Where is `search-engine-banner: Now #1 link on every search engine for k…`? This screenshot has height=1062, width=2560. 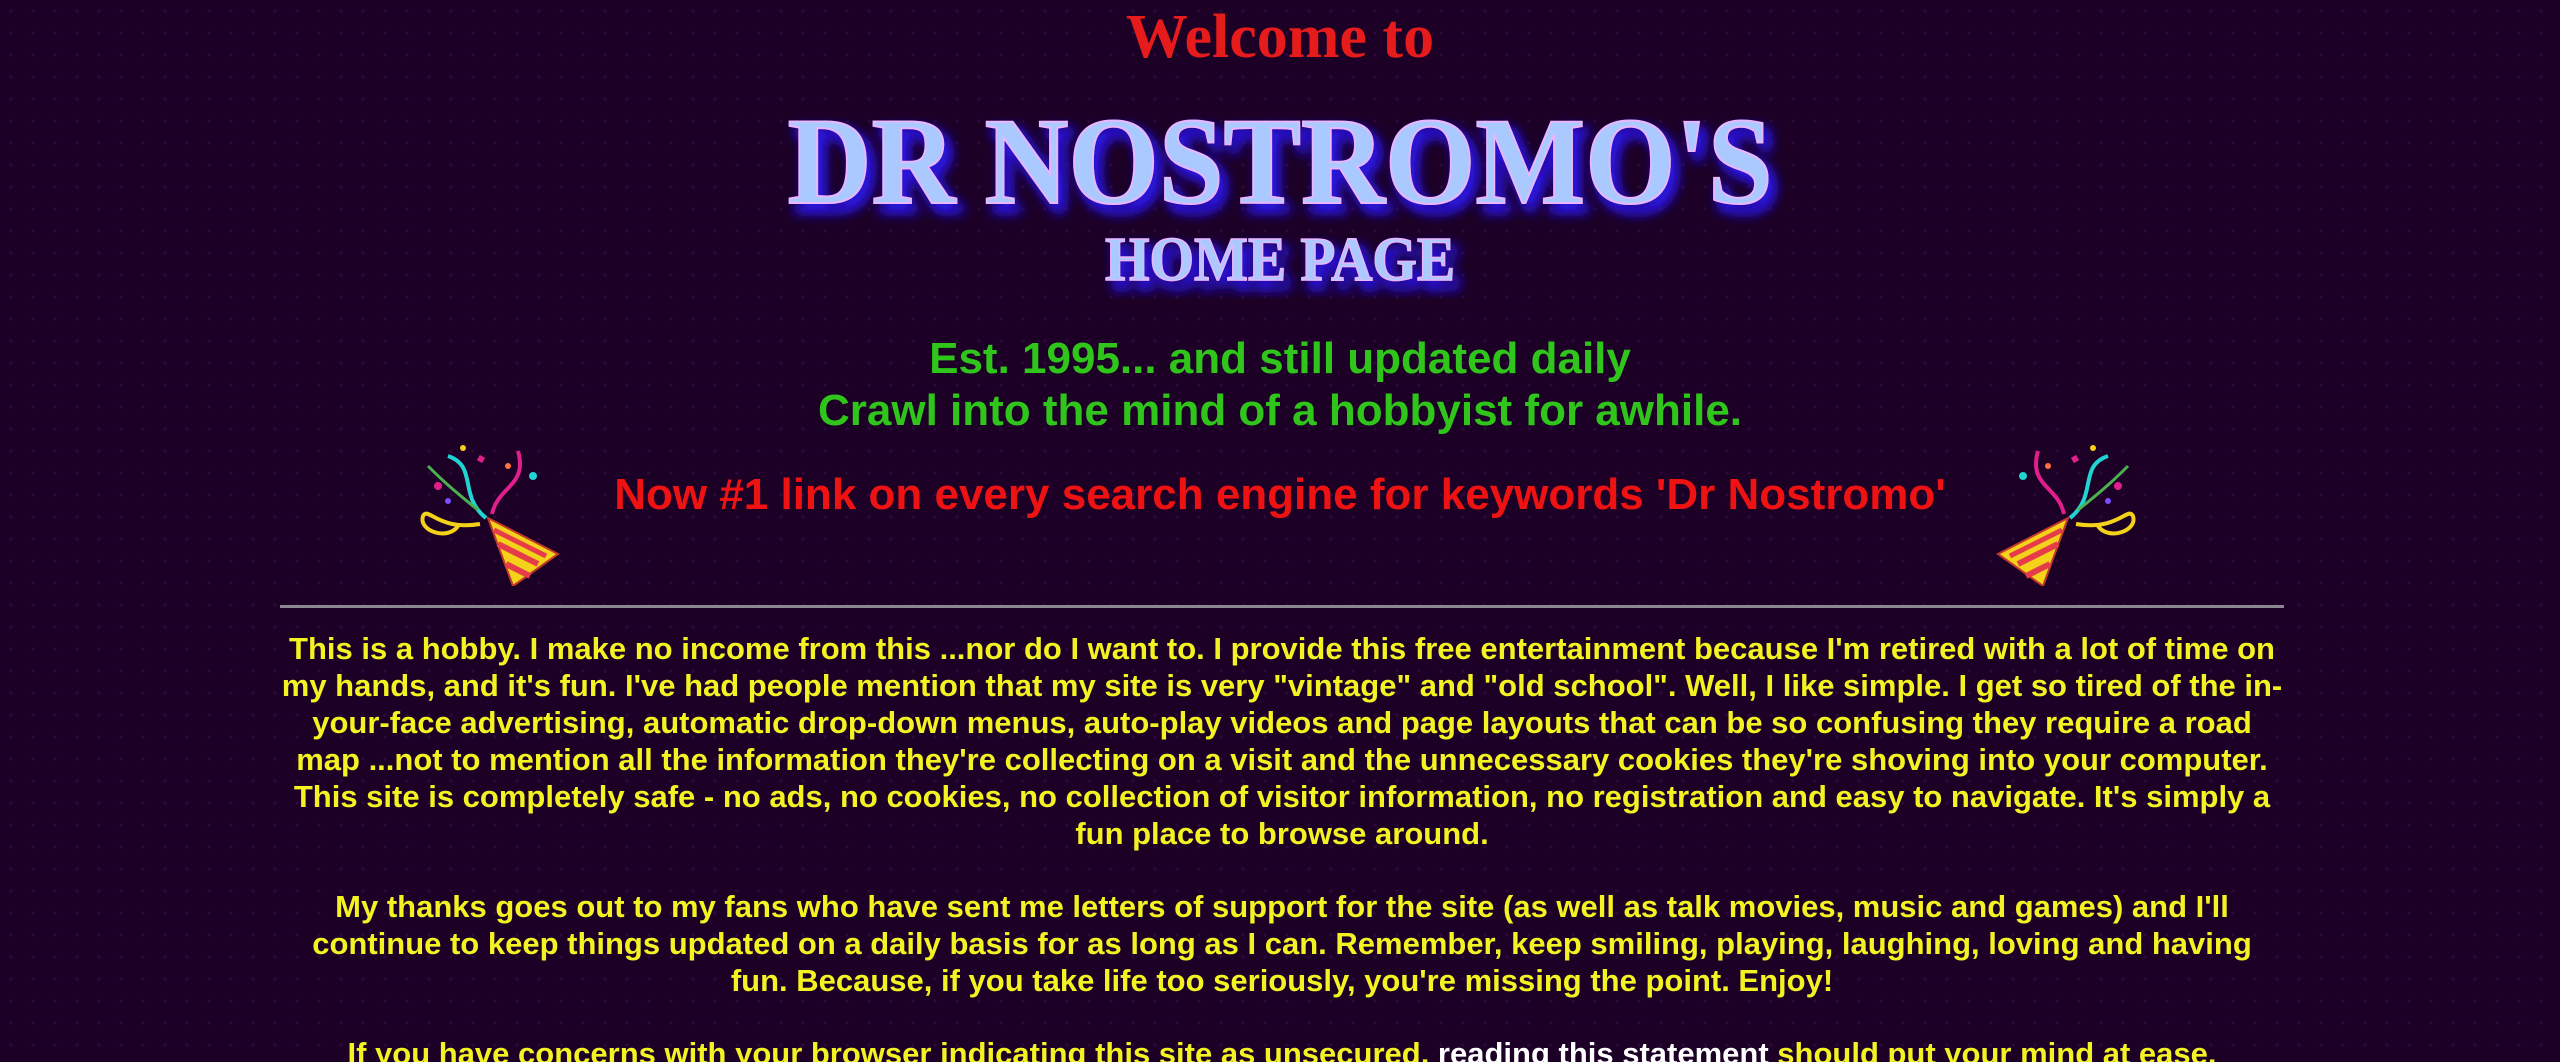 search-engine-banner: Now #1 link on every search engine for k… is located at coordinates (1280, 494).